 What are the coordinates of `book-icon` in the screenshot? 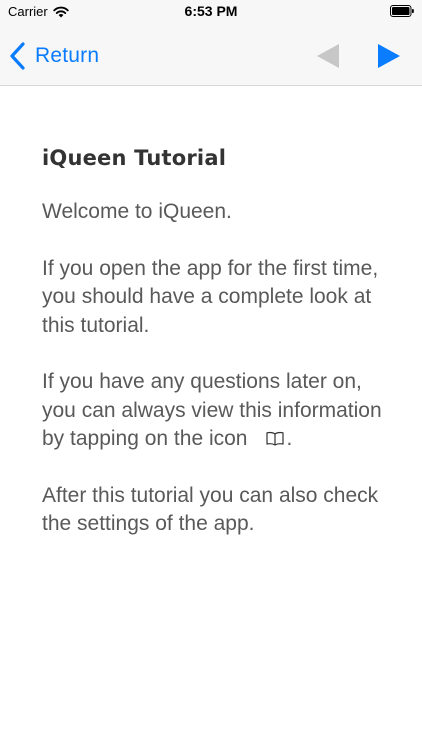 It's located at (274, 438).